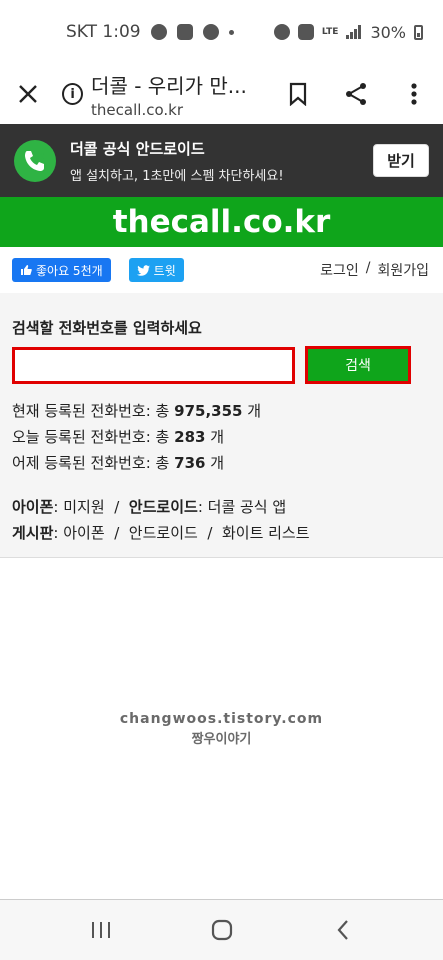  Describe the element at coordinates (163, 533) in the screenshot. I see `board-link-android: 안드로이드` at that location.